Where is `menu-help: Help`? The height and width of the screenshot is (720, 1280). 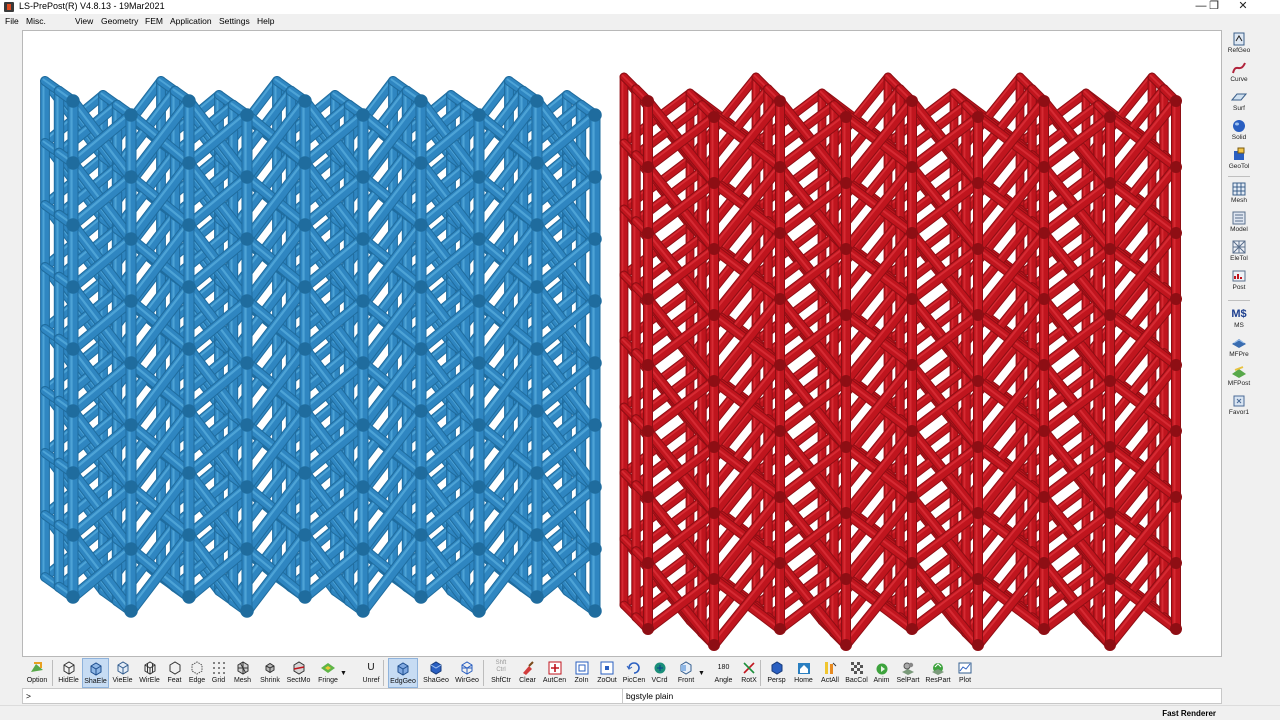
menu-help: Help is located at coordinates (265, 21).